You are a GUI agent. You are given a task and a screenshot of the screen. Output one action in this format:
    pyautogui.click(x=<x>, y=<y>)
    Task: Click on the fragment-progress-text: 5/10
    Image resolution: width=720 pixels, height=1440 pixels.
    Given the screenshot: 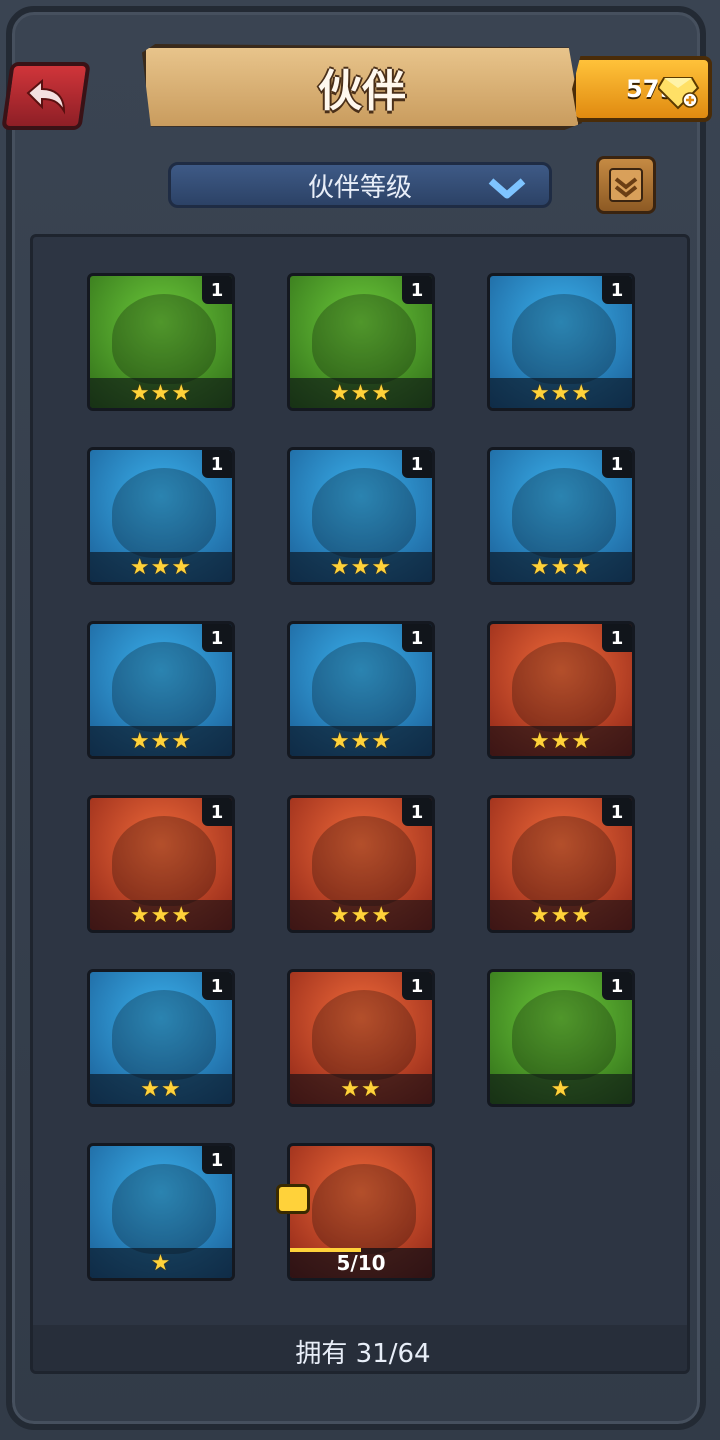 What is the action you would take?
    pyautogui.click(x=361, y=1263)
    